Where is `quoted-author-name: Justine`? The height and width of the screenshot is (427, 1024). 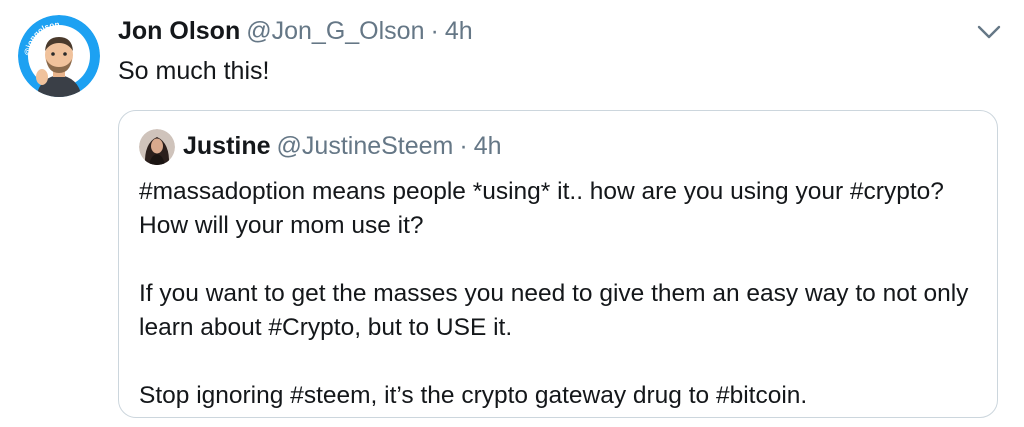 quoted-author-name: Justine is located at coordinates (227, 146).